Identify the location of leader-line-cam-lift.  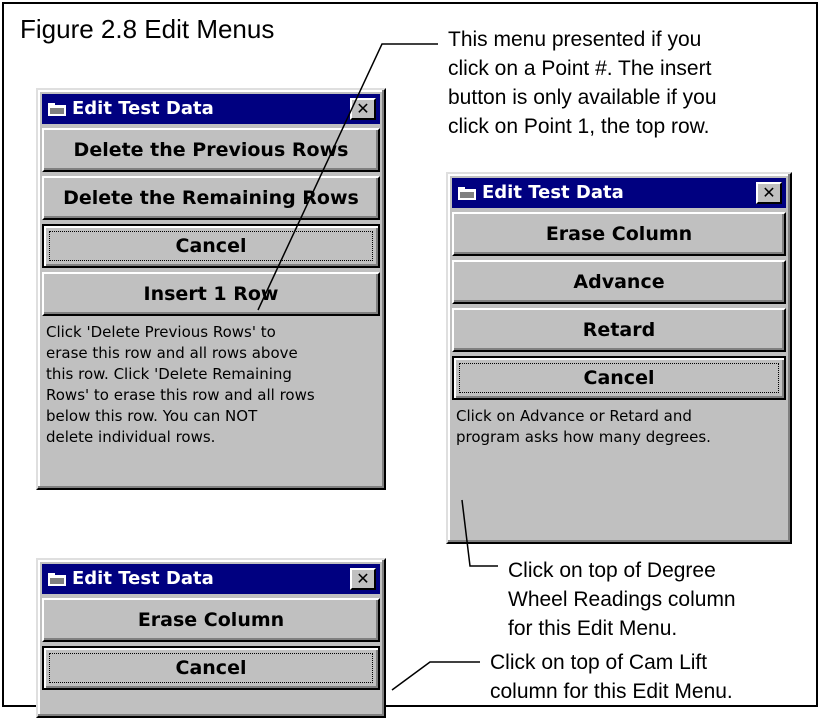
(435, 676).